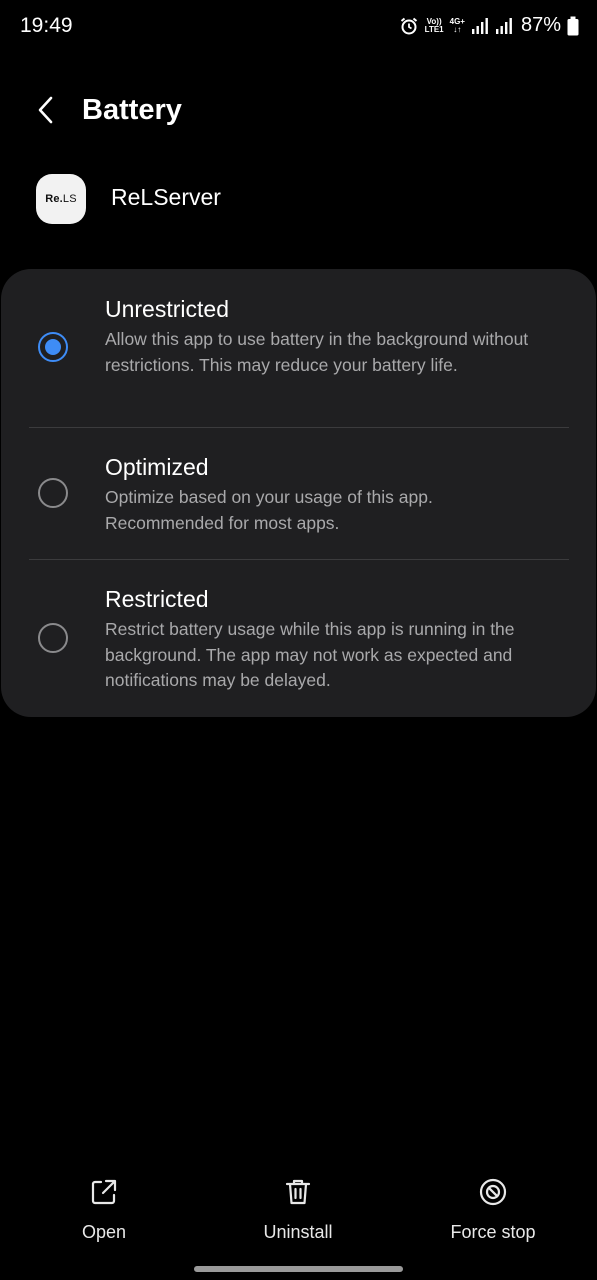 The width and height of the screenshot is (597, 1280). Describe the element at coordinates (104, 1232) in the screenshot. I see `open-label: Open` at that location.